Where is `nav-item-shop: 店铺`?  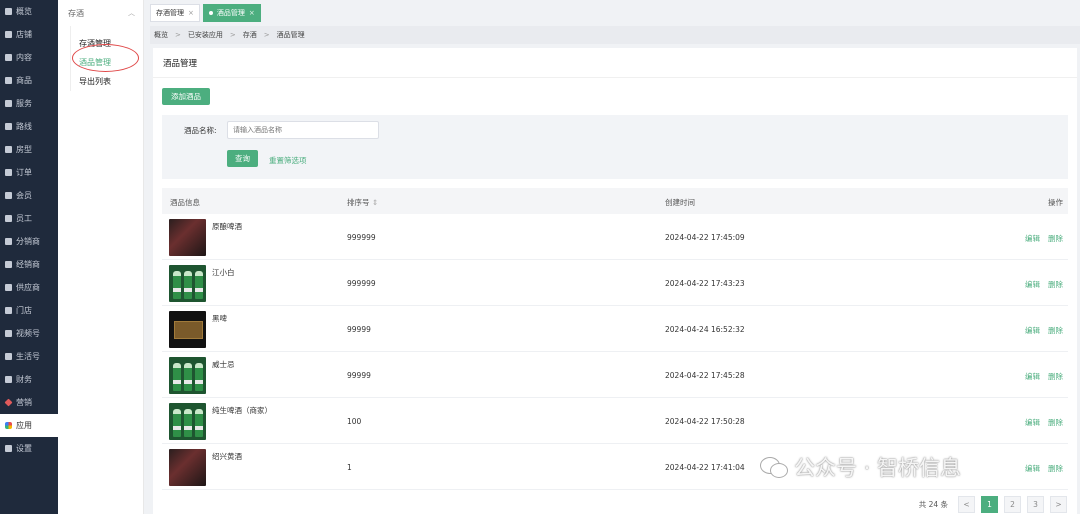 nav-item-shop: 店铺 is located at coordinates (29, 34).